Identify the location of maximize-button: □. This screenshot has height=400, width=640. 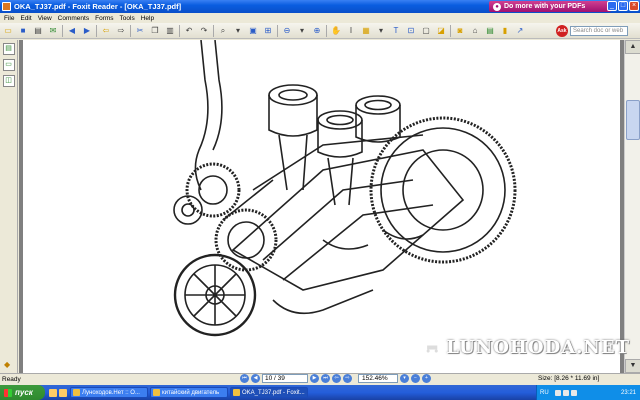
(623, 6).